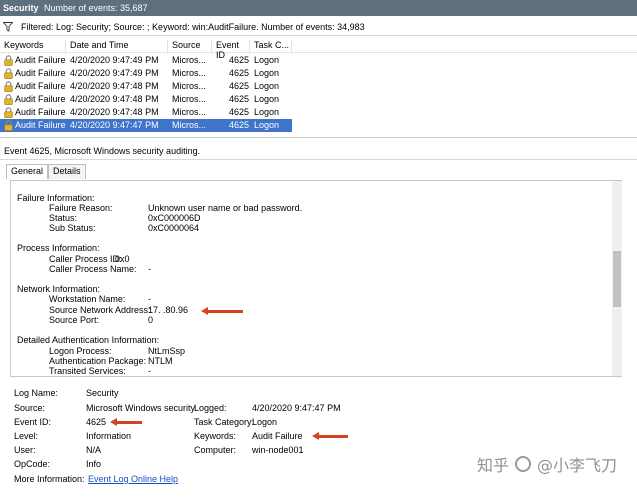 Image resolution: width=637 pixels, height=500 pixels. What do you see at coordinates (109, 436) in the screenshot?
I see `level-value: Information` at bounding box center [109, 436].